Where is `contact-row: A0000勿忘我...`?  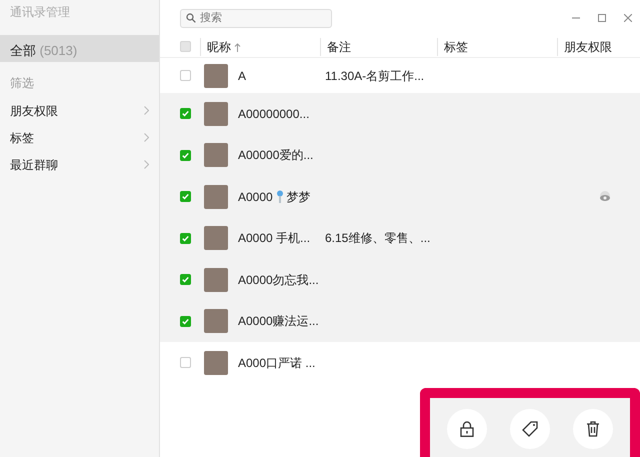
contact-row: A0000勿忘我... is located at coordinates (400, 279).